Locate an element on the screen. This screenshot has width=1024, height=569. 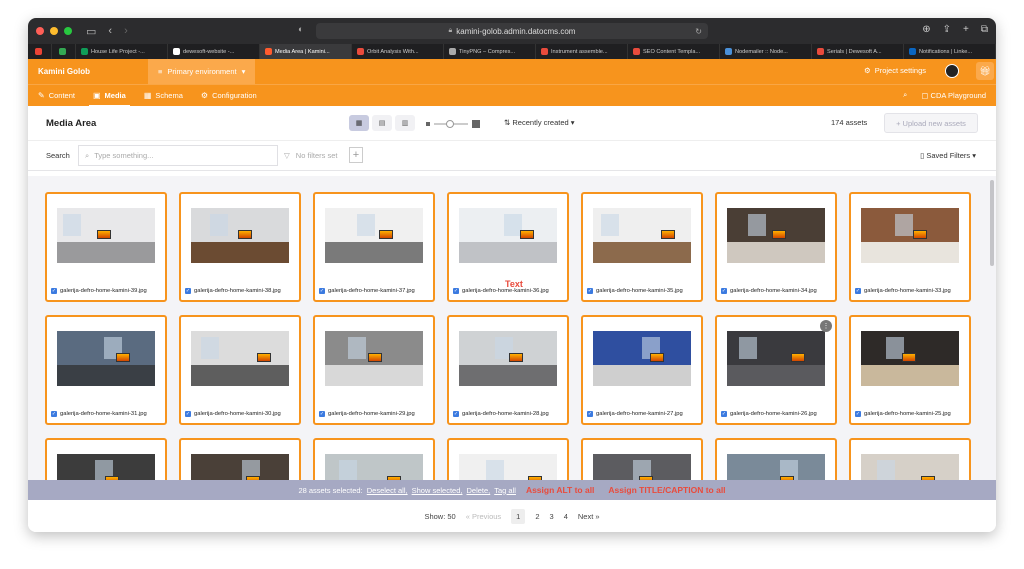
reload-icon: ↻ is located at coordinates (698, 31).